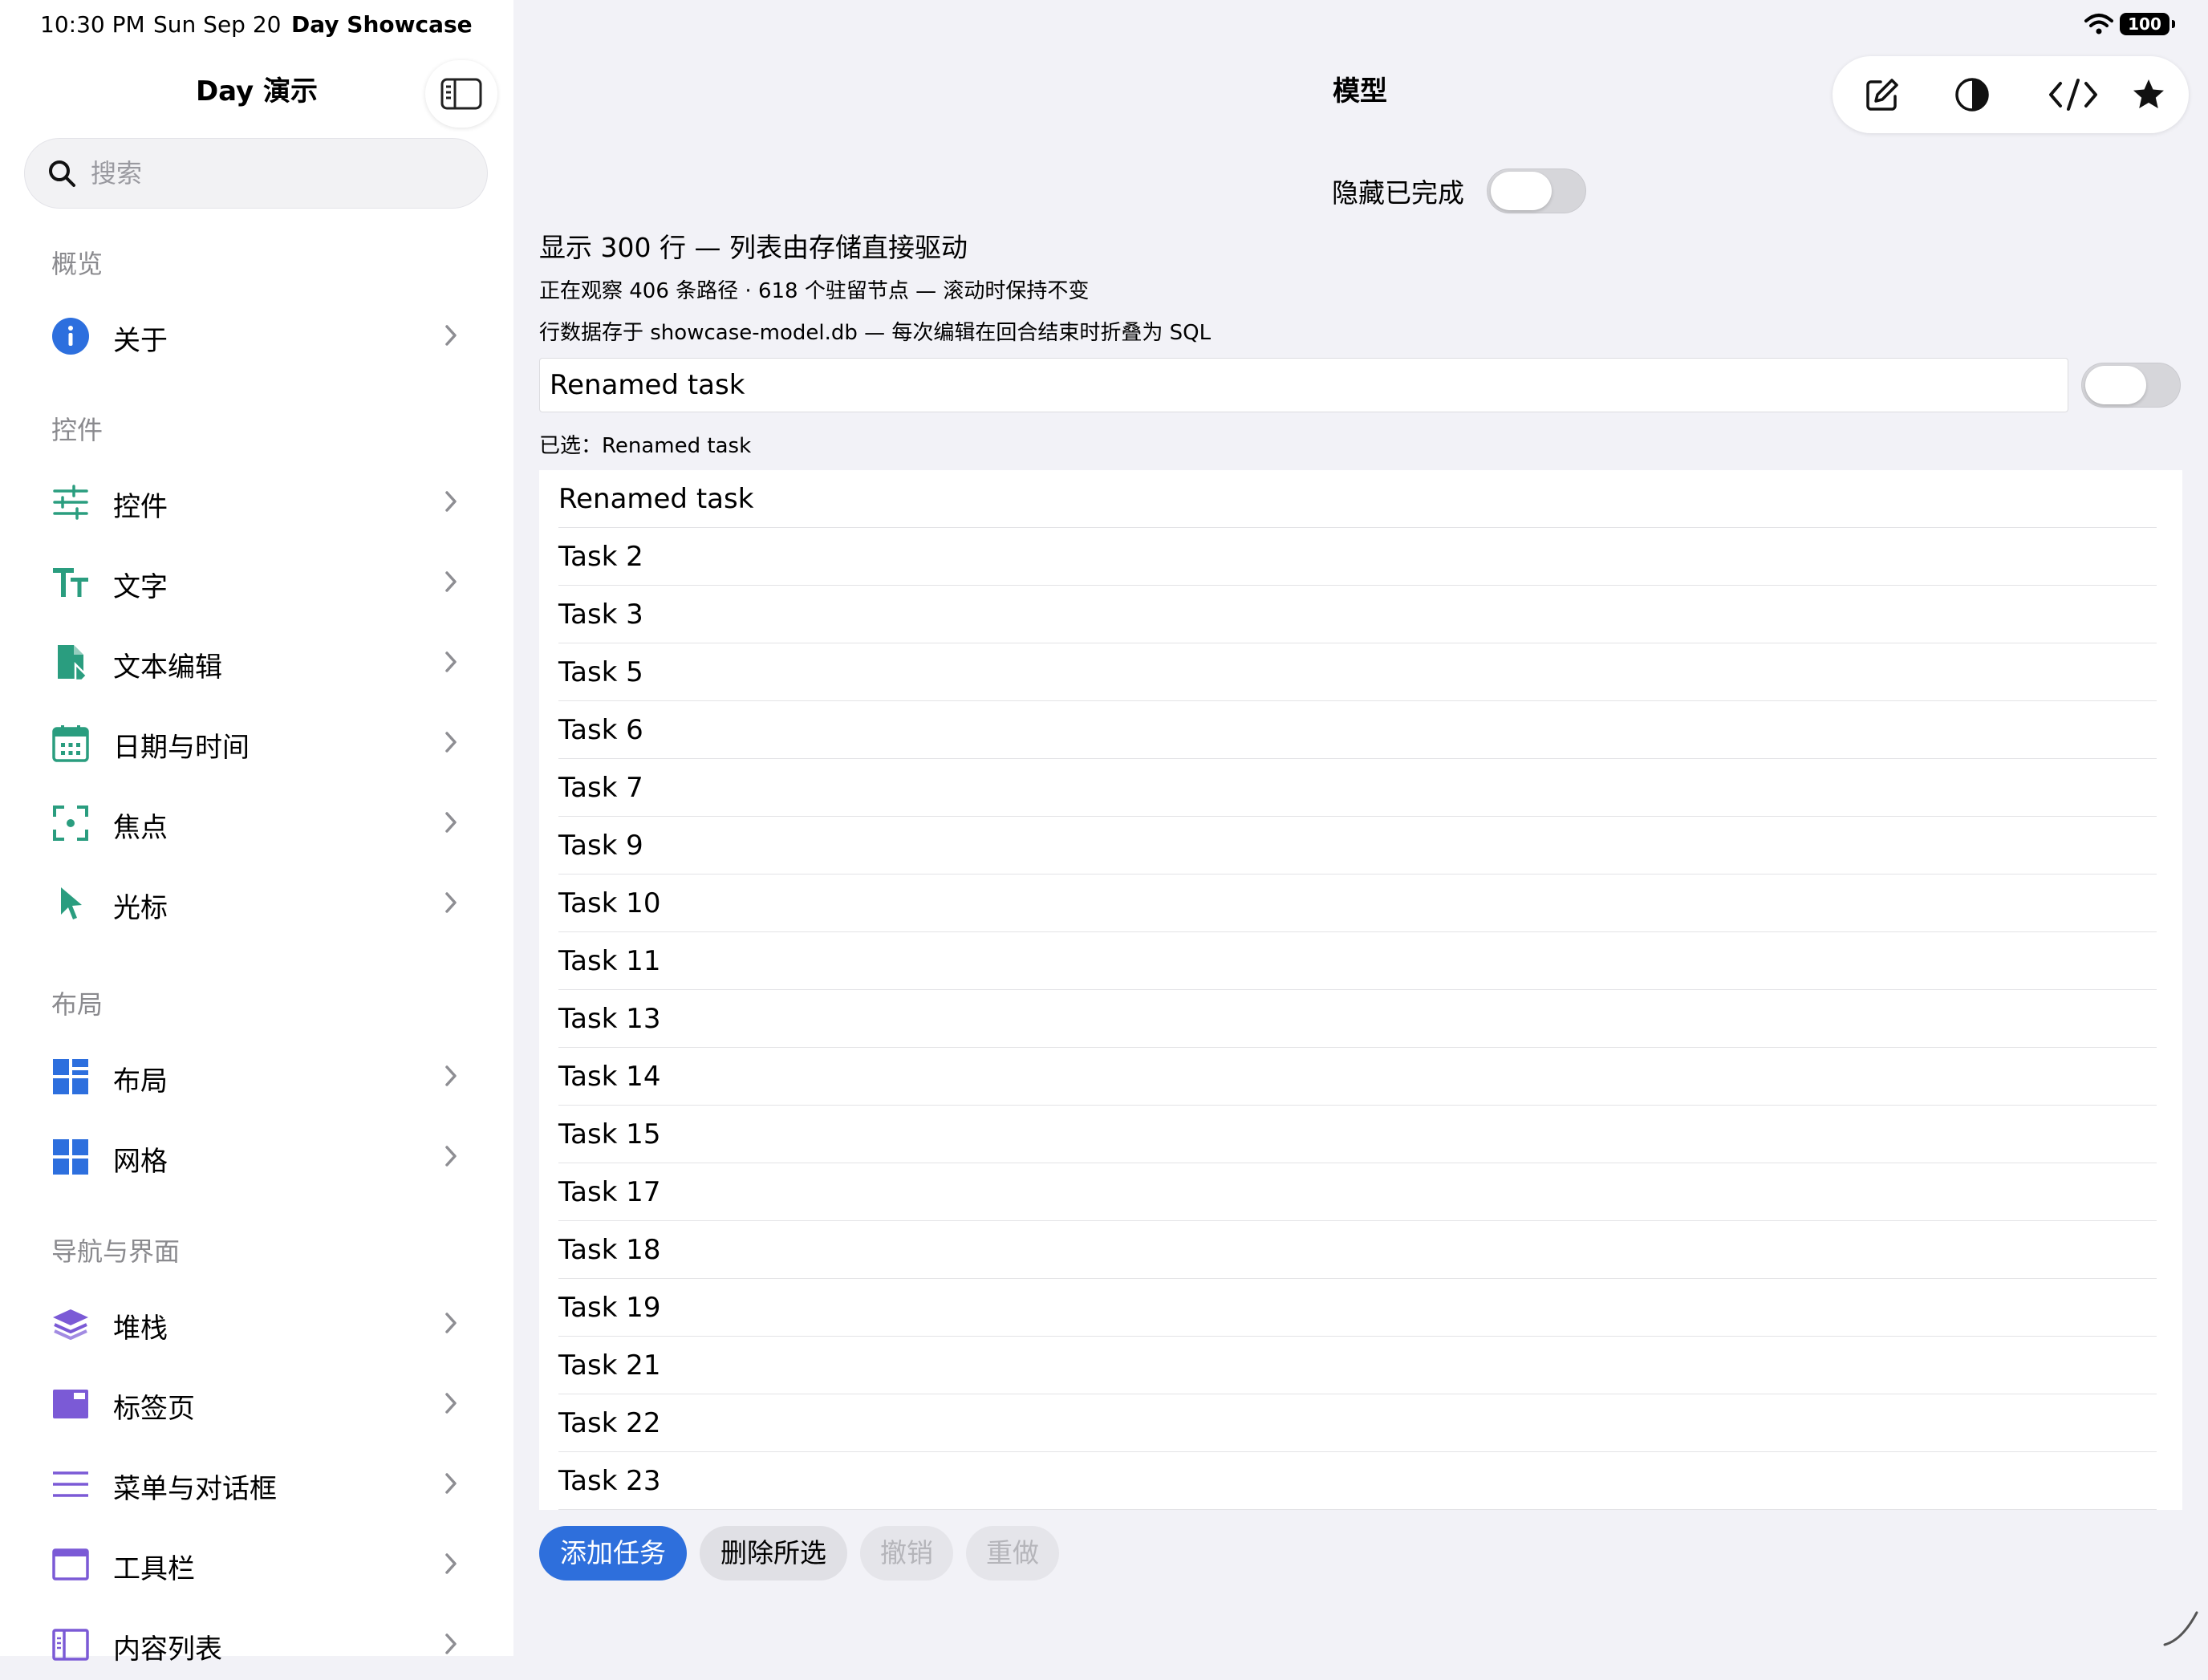 The width and height of the screenshot is (2208, 1680). What do you see at coordinates (1104, 25) in the screenshot?
I see `status-bar: 10:30 PM Sun Sep 20 Day Showcase 100` at bounding box center [1104, 25].